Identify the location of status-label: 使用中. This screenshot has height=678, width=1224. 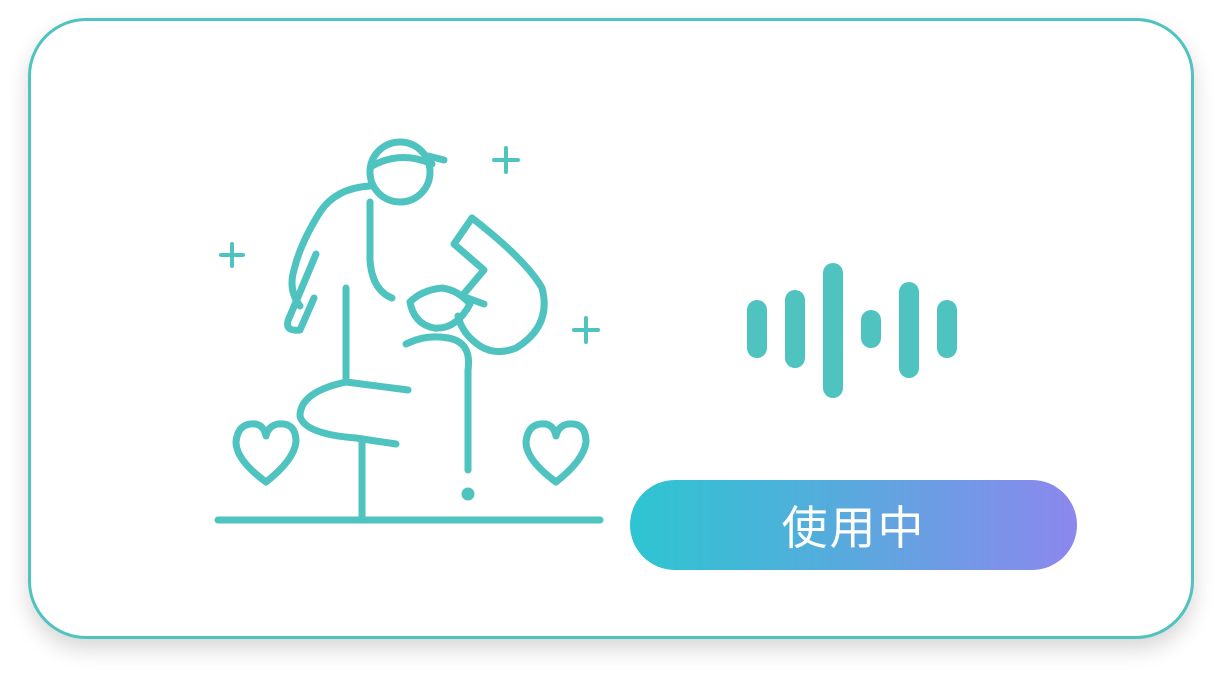
(853, 528).